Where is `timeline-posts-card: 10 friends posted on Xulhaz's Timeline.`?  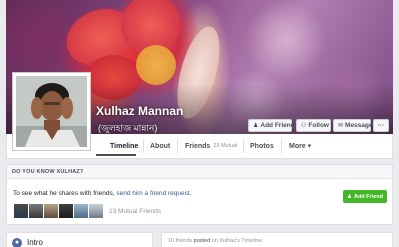 timeline-posts-card: 10 friends posted on Xulhaz's Timeline. is located at coordinates (277, 239).